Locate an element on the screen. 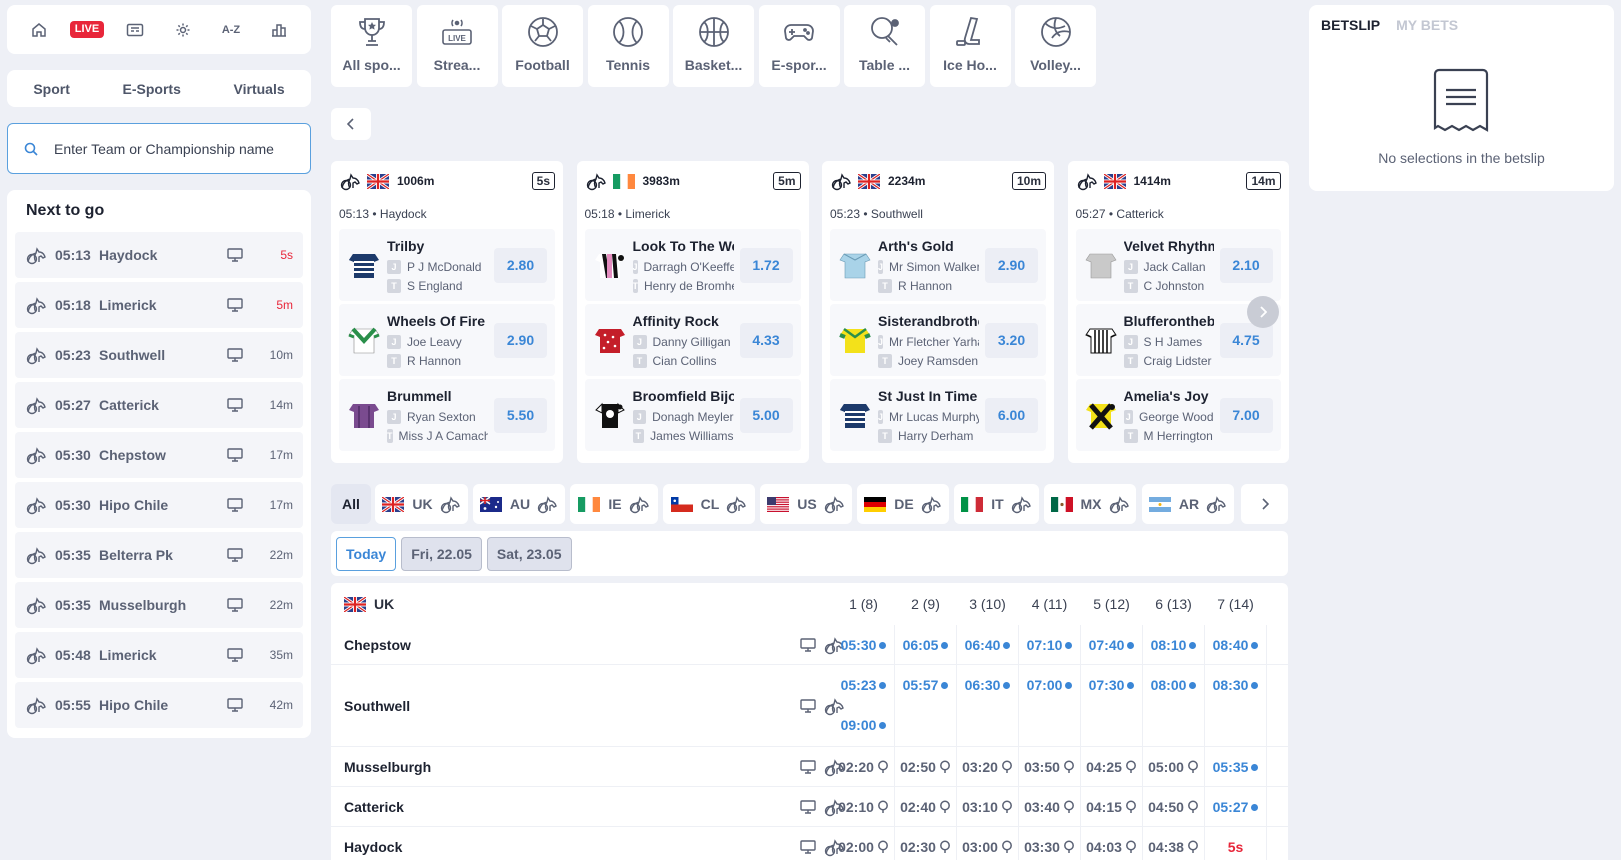 The image size is (1621, 860). date-tab: Today is located at coordinates (366, 553).